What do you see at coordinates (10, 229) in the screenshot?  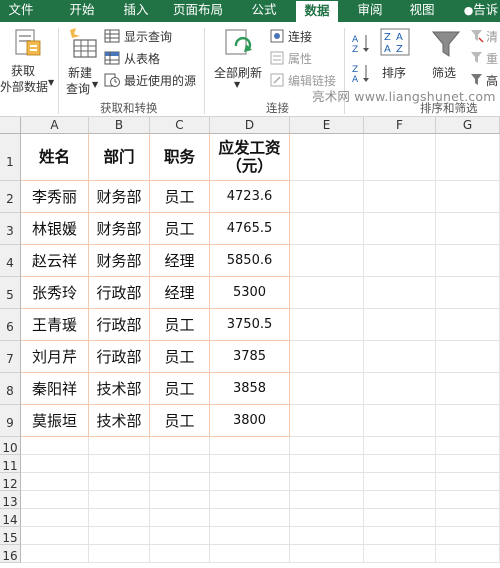 I see `row-header: 3` at bounding box center [10, 229].